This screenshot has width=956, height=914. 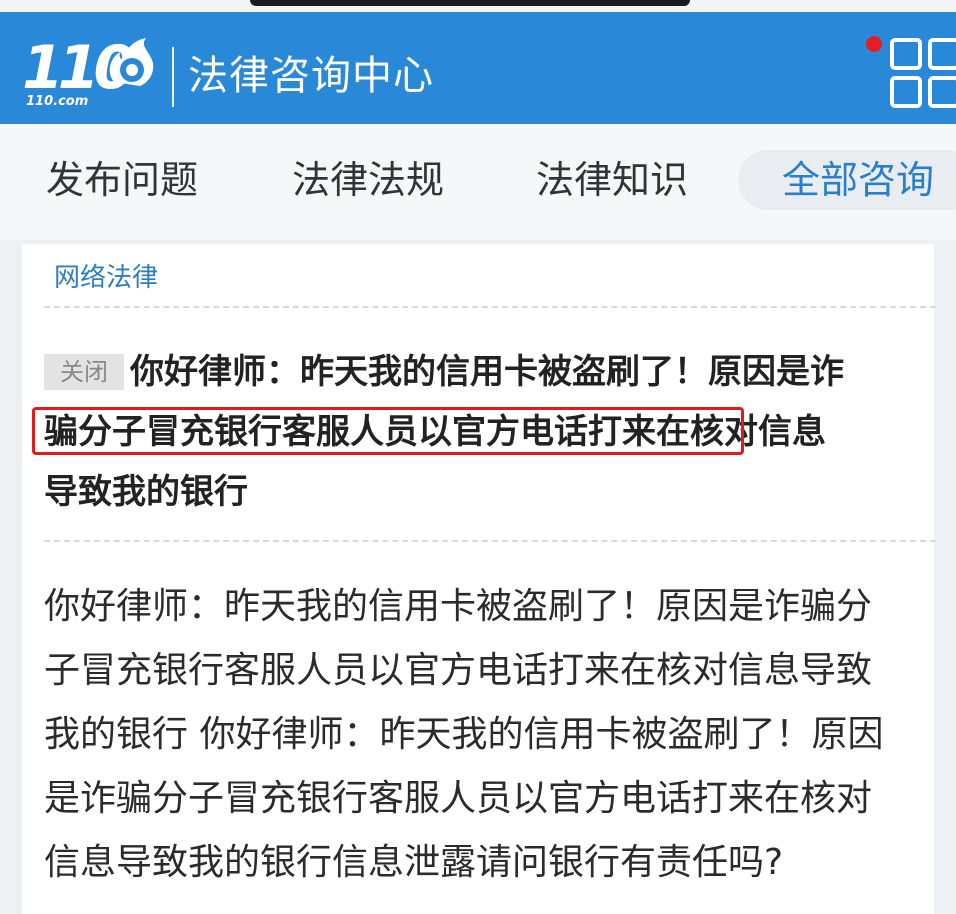 What do you see at coordinates (874, 44) in the screenshot?
I see `notification-dot` at bounding box center [874, 44].